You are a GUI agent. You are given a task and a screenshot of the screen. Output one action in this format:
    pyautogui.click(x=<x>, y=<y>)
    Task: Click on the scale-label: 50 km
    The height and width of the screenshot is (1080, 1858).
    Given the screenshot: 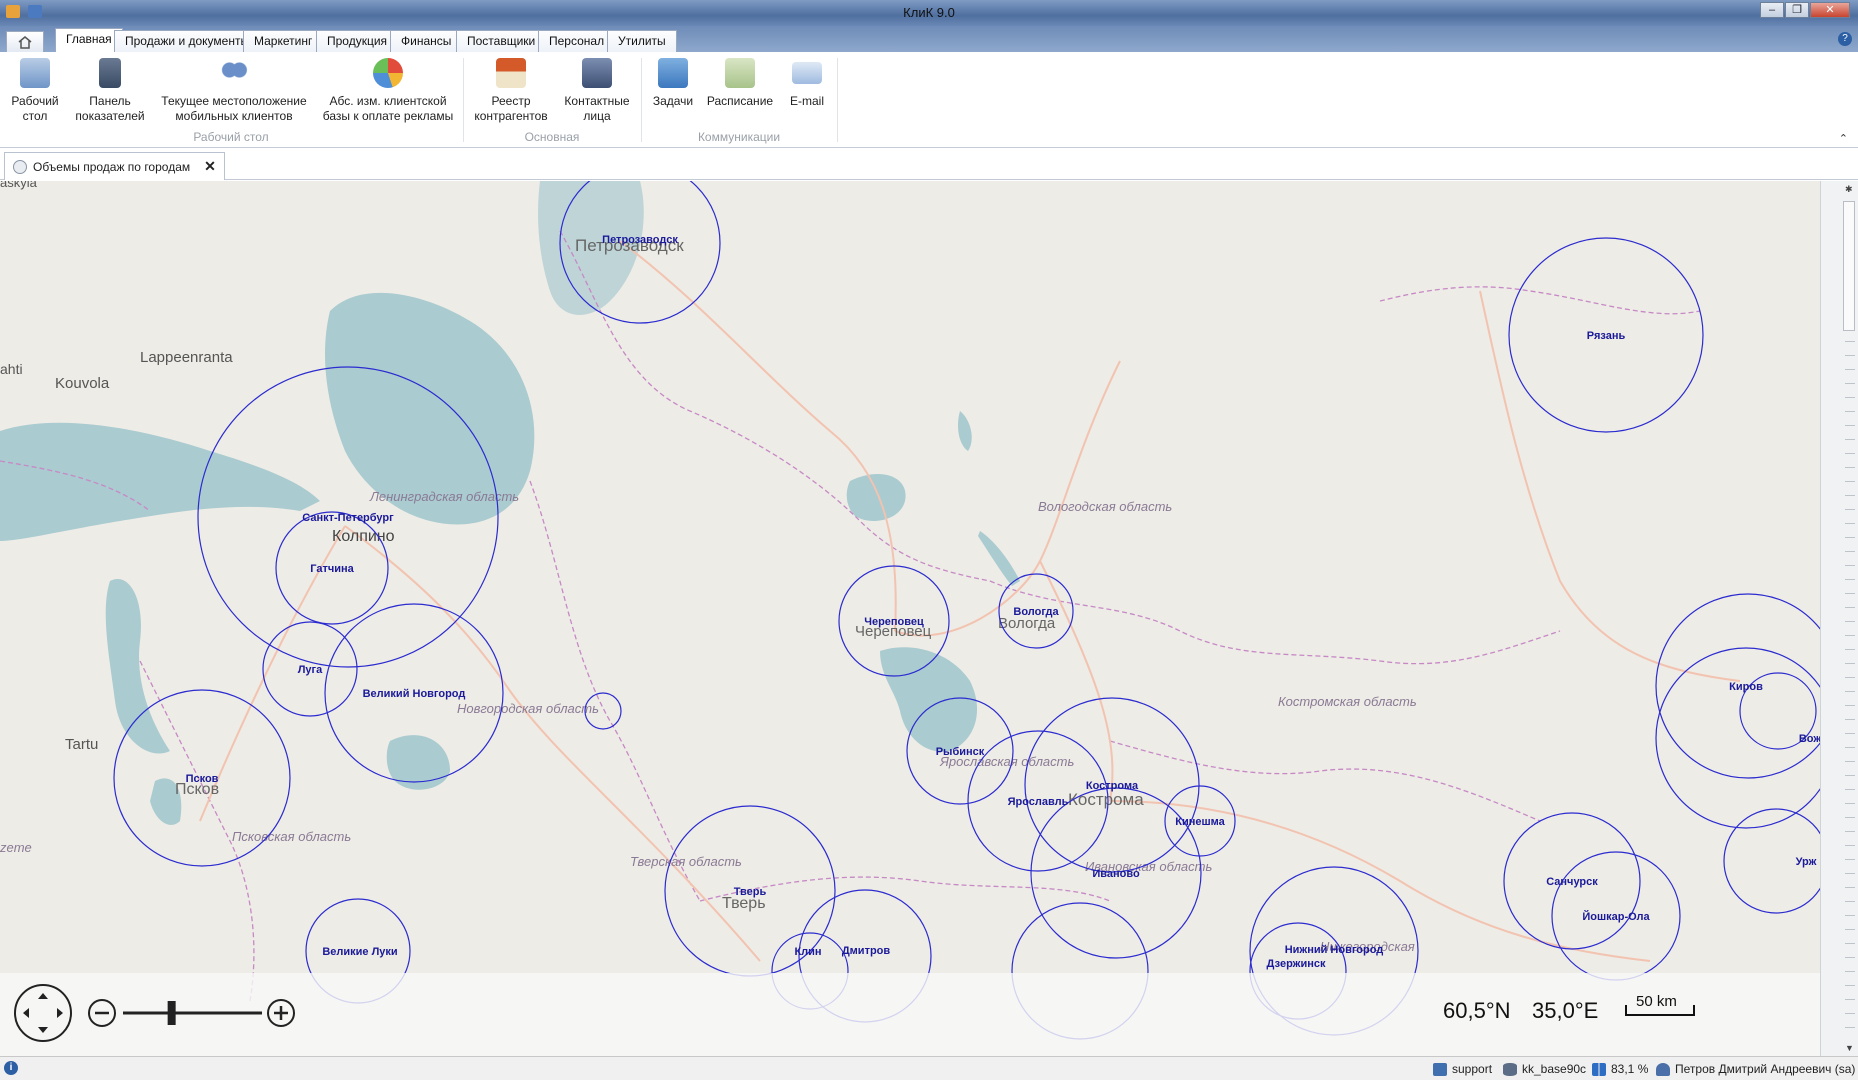 What is the action you would take?
    pyautogui.click(x=1656, y=1001)
    